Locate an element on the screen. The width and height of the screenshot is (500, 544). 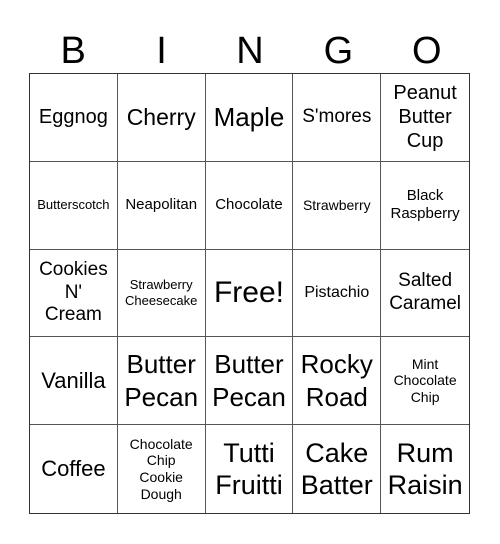
bingo-cell: S'mores is located at coordinates (337, 118).